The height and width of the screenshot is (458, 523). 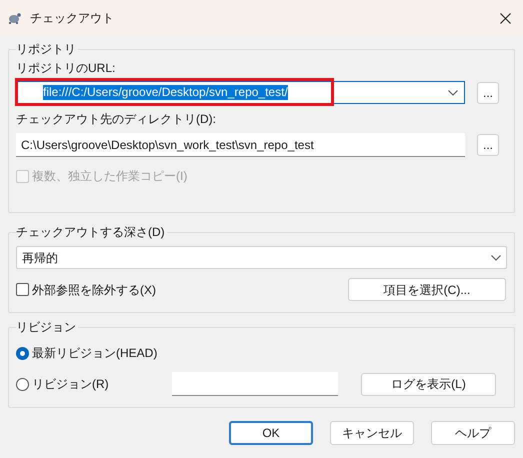 I want to click on window-title: チェックアウト, so click(x=72, y=18).